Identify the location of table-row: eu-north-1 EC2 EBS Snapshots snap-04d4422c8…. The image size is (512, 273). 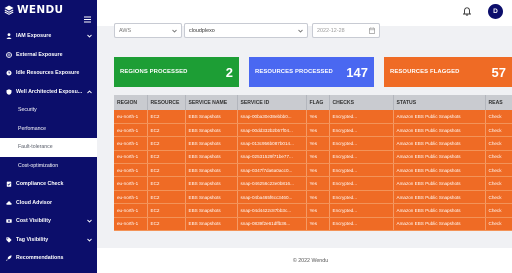
(313, 210).